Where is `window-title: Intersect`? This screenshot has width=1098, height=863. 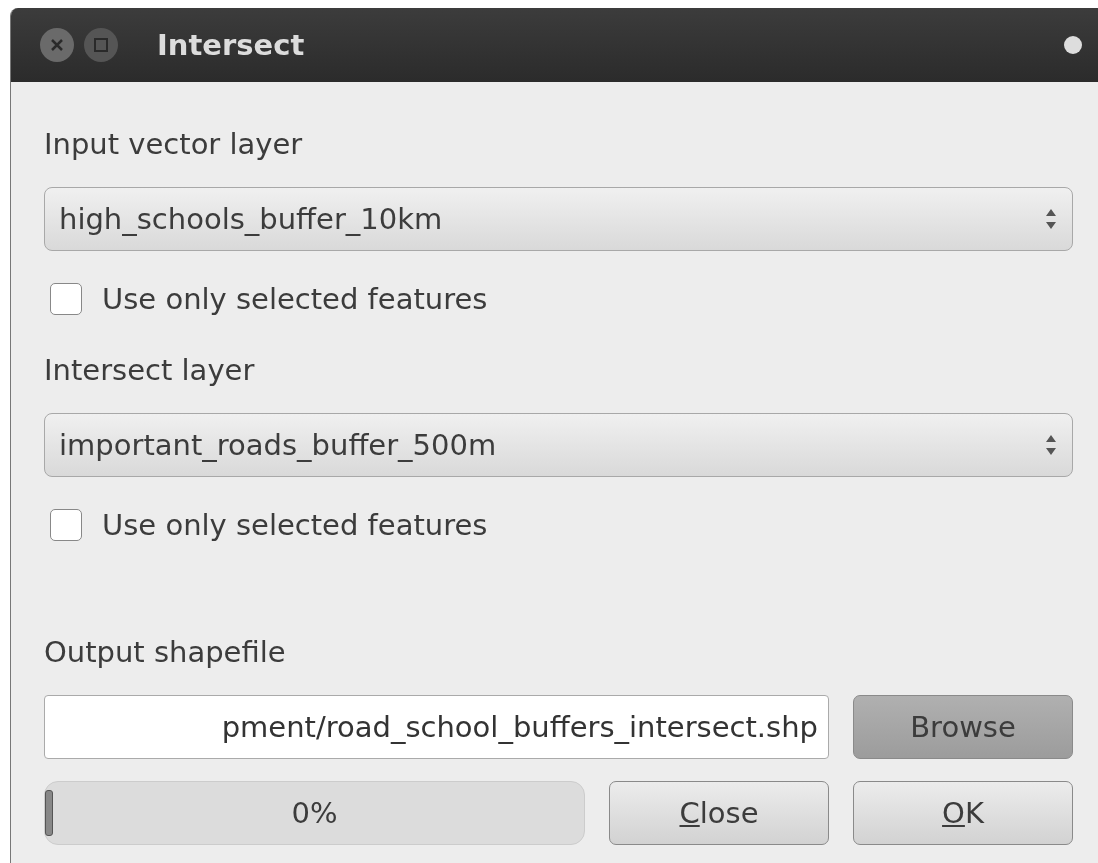
window-title: Intersect is located at coordinates (231, 45).